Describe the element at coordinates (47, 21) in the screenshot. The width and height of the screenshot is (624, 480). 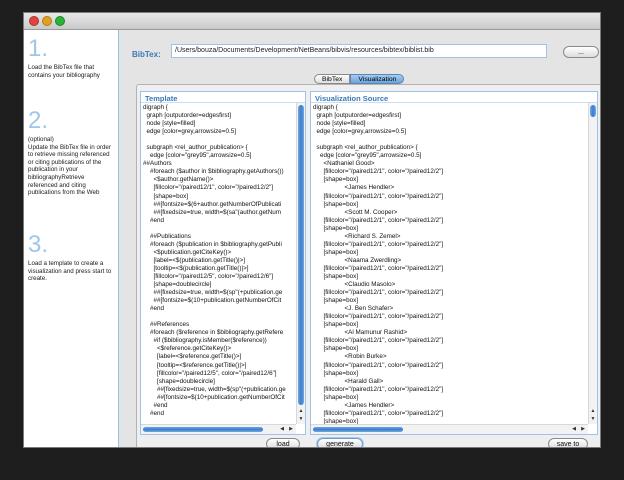
I see `minimize-window-icon` at that location.